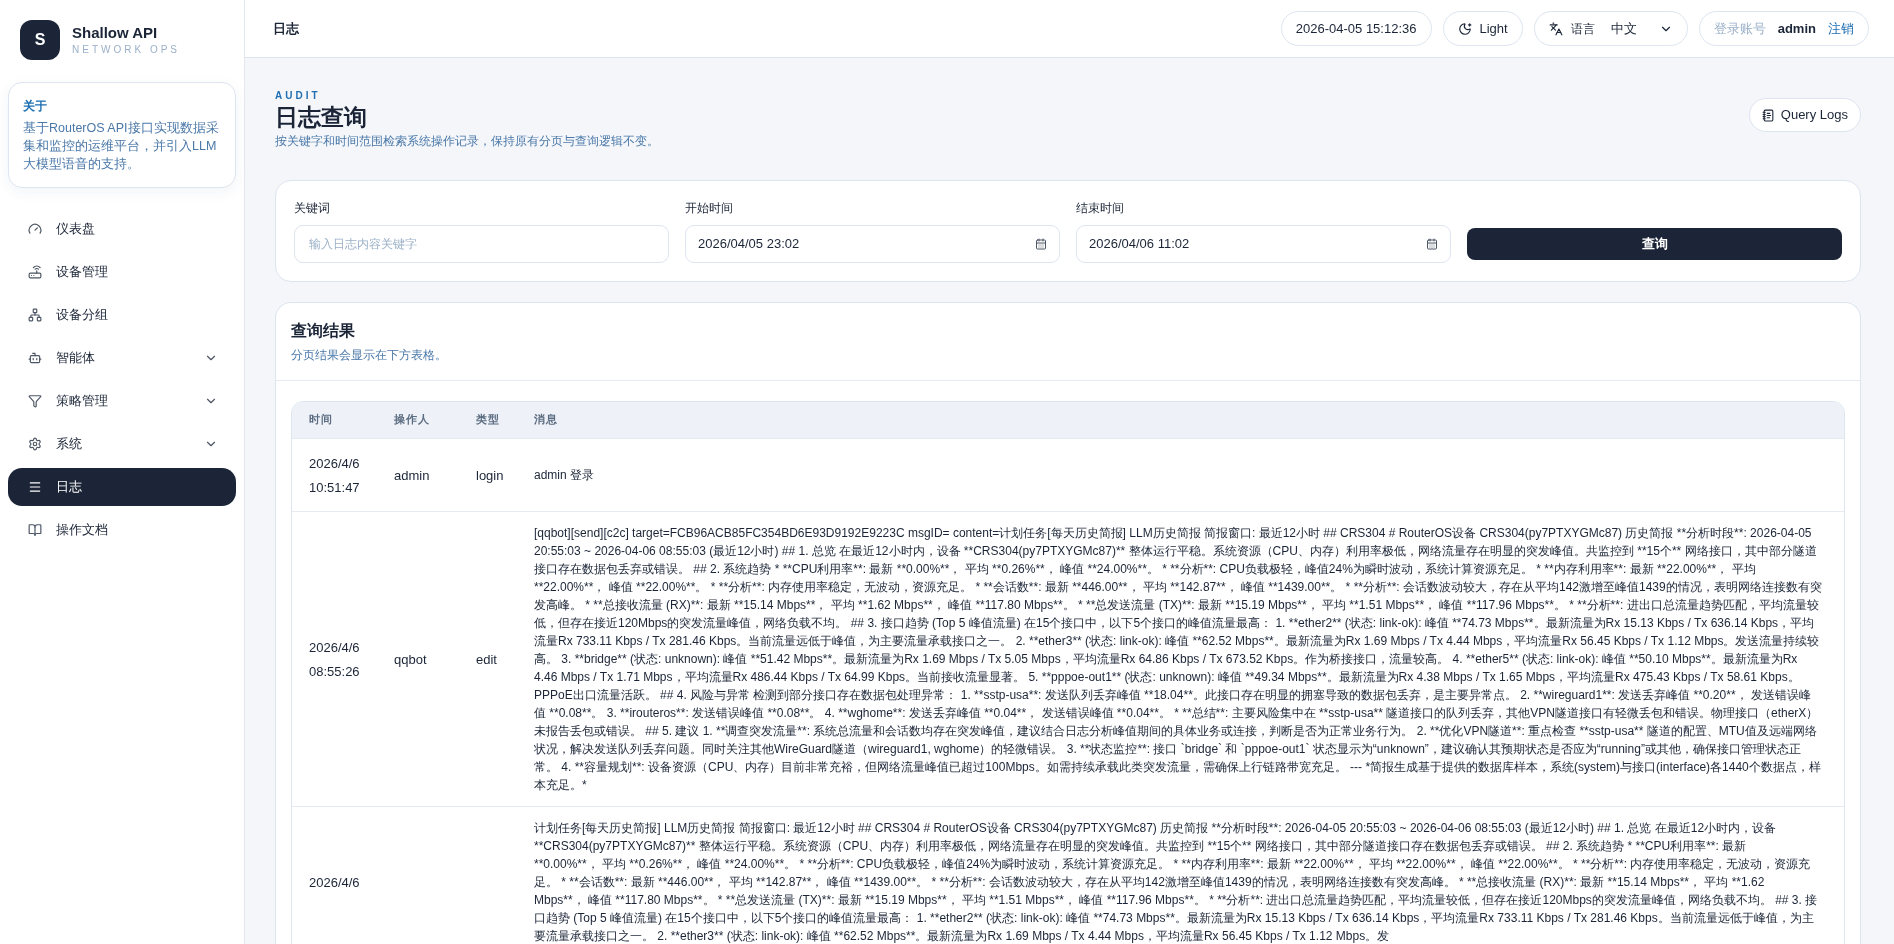  What do you see at coordinates (35, 229) in the screenshot?
I see `gauge-icon` at bounding box center [35, 229].